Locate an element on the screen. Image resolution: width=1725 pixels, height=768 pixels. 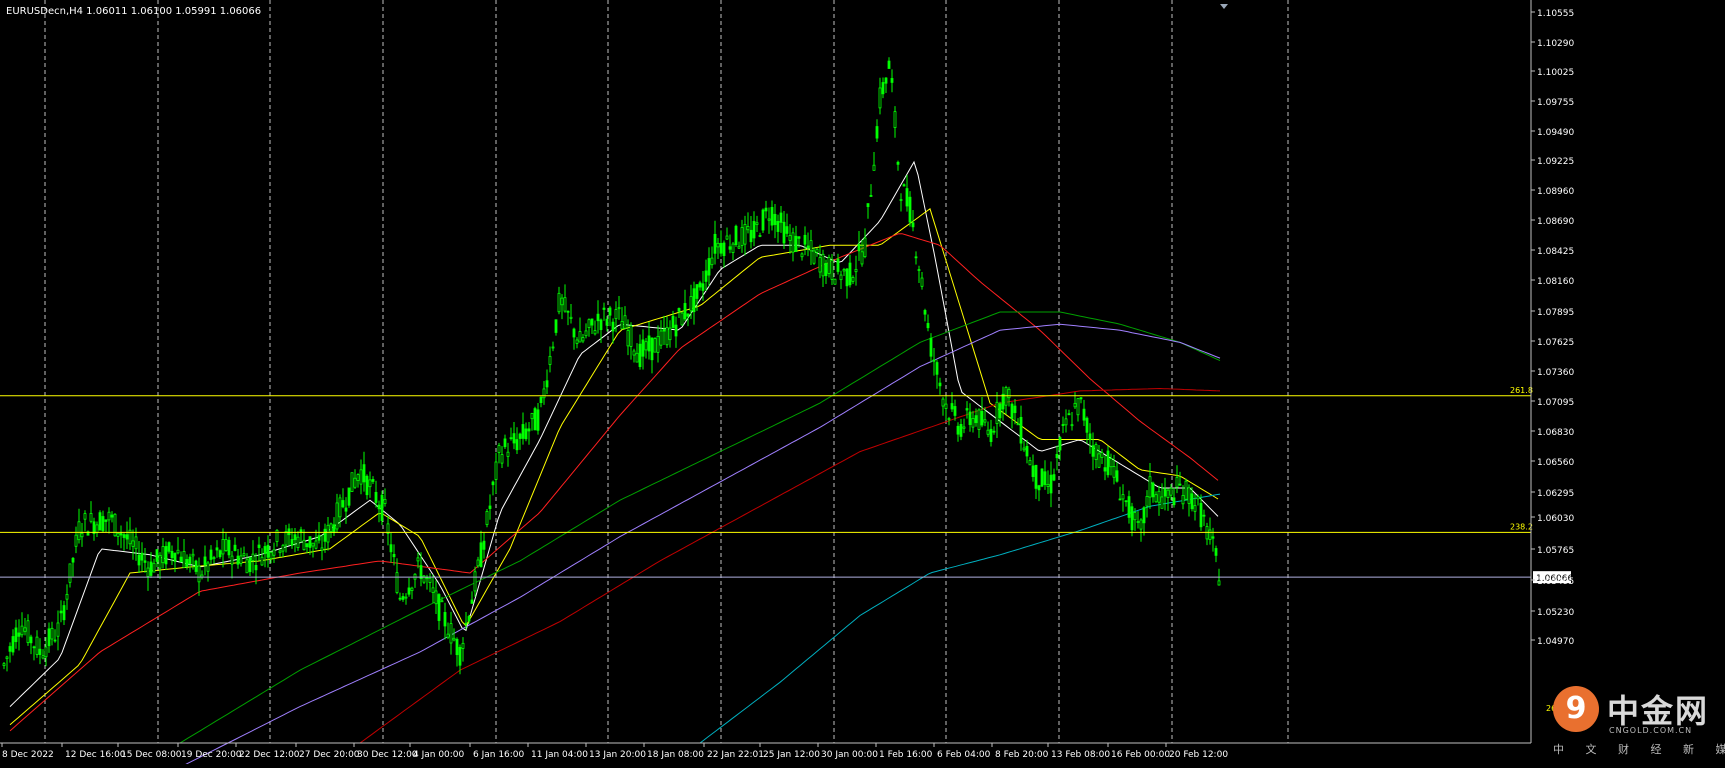
y-tick-label: 1.06830 is located at coordinates (1555, 433).